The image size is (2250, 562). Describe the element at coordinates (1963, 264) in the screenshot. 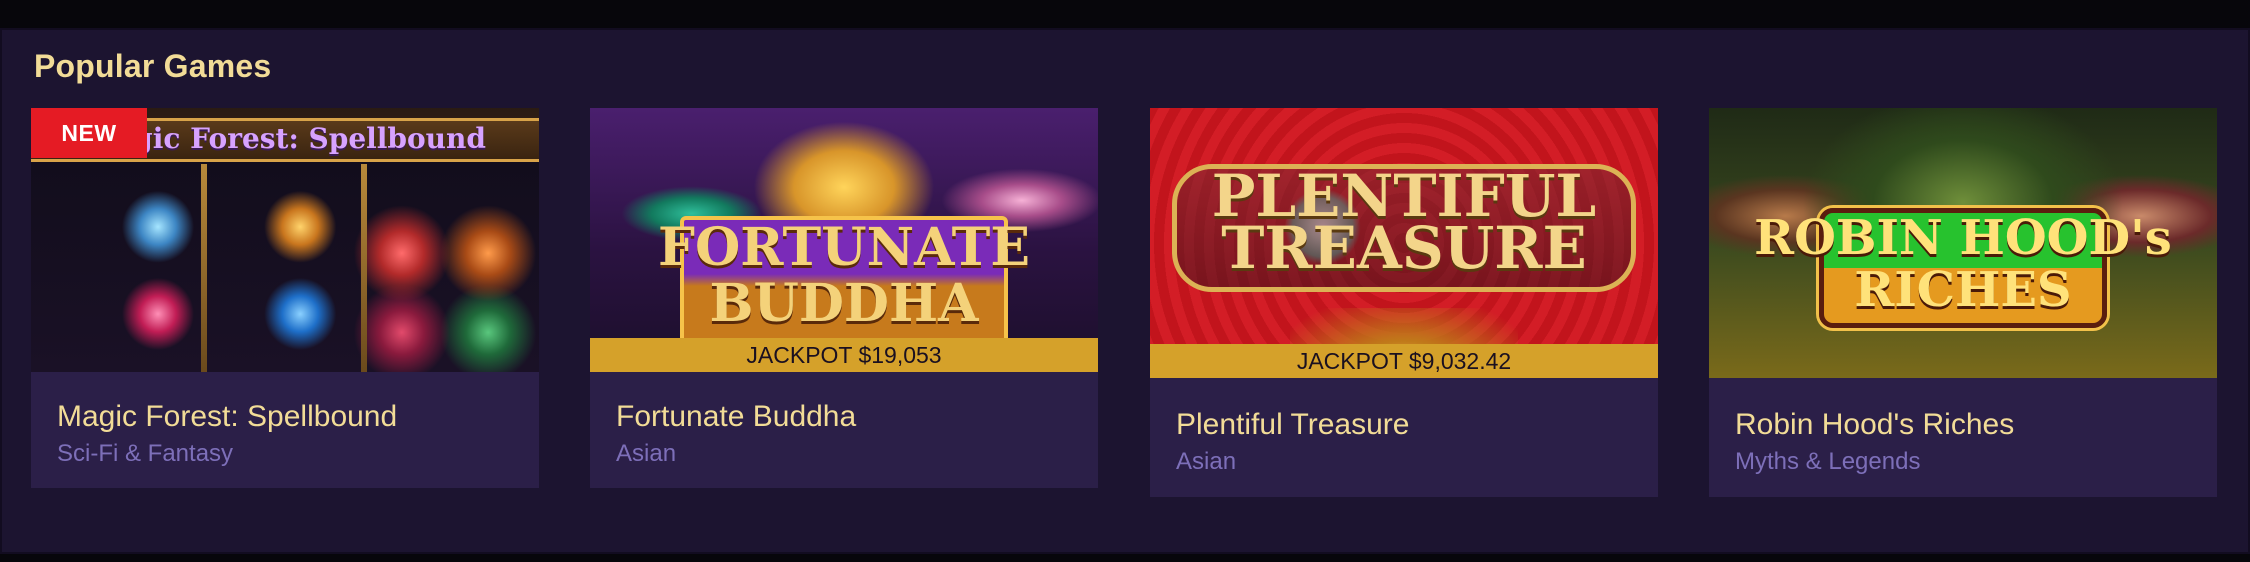

I see `artwork-logo-text: ROBIN HOOD's RICHES` at that location.